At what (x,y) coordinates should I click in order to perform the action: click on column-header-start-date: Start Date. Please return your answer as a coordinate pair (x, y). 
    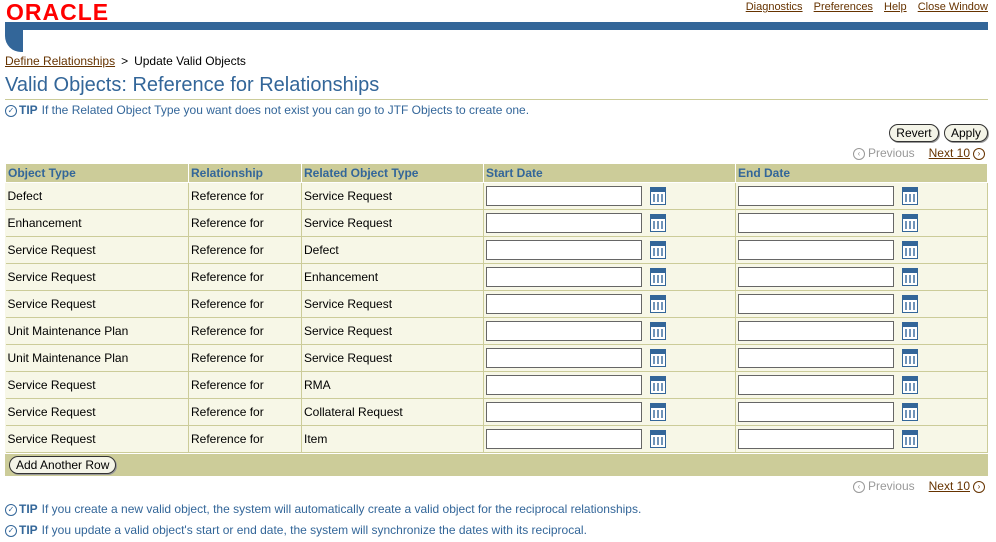
    Looking at the image, I should click on (609, 173).